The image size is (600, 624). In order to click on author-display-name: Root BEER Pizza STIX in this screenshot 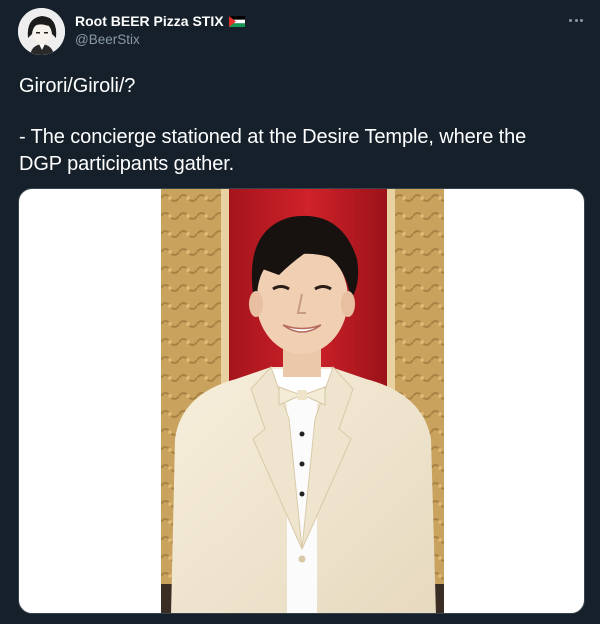, I will do `click(160, 21)`.